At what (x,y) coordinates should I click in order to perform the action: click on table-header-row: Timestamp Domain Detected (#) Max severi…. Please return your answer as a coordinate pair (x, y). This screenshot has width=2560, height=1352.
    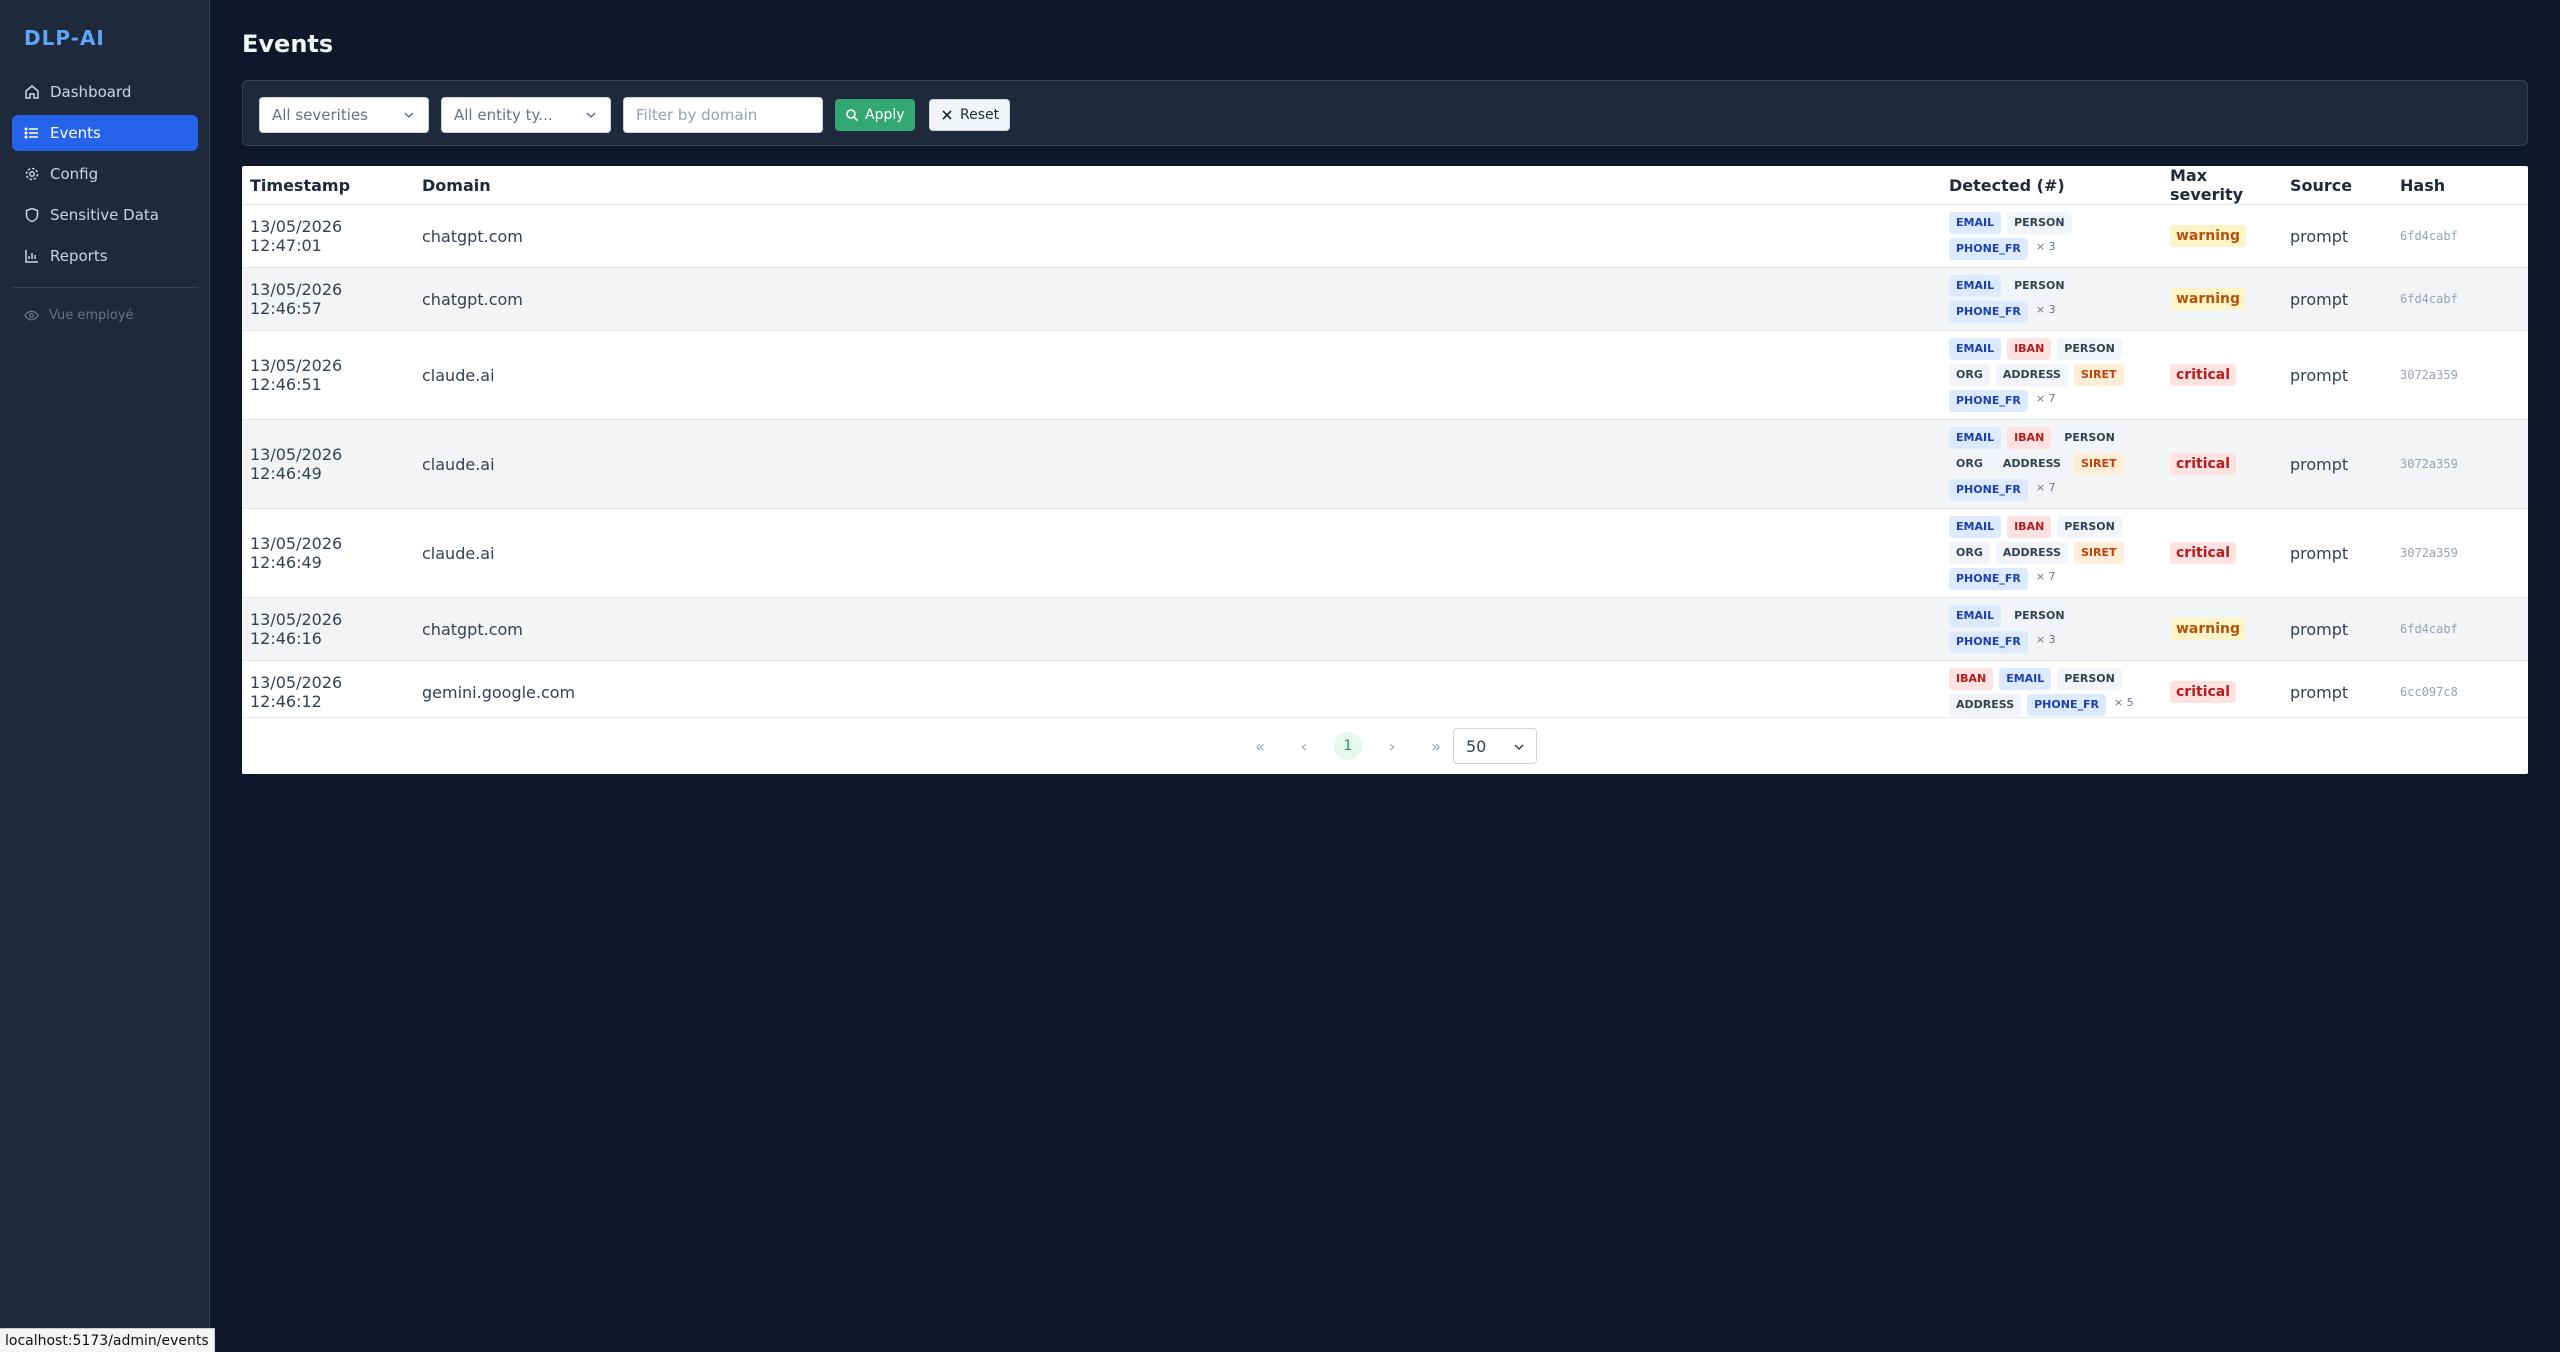
    Looking at the image, I should click on (1385, 185).